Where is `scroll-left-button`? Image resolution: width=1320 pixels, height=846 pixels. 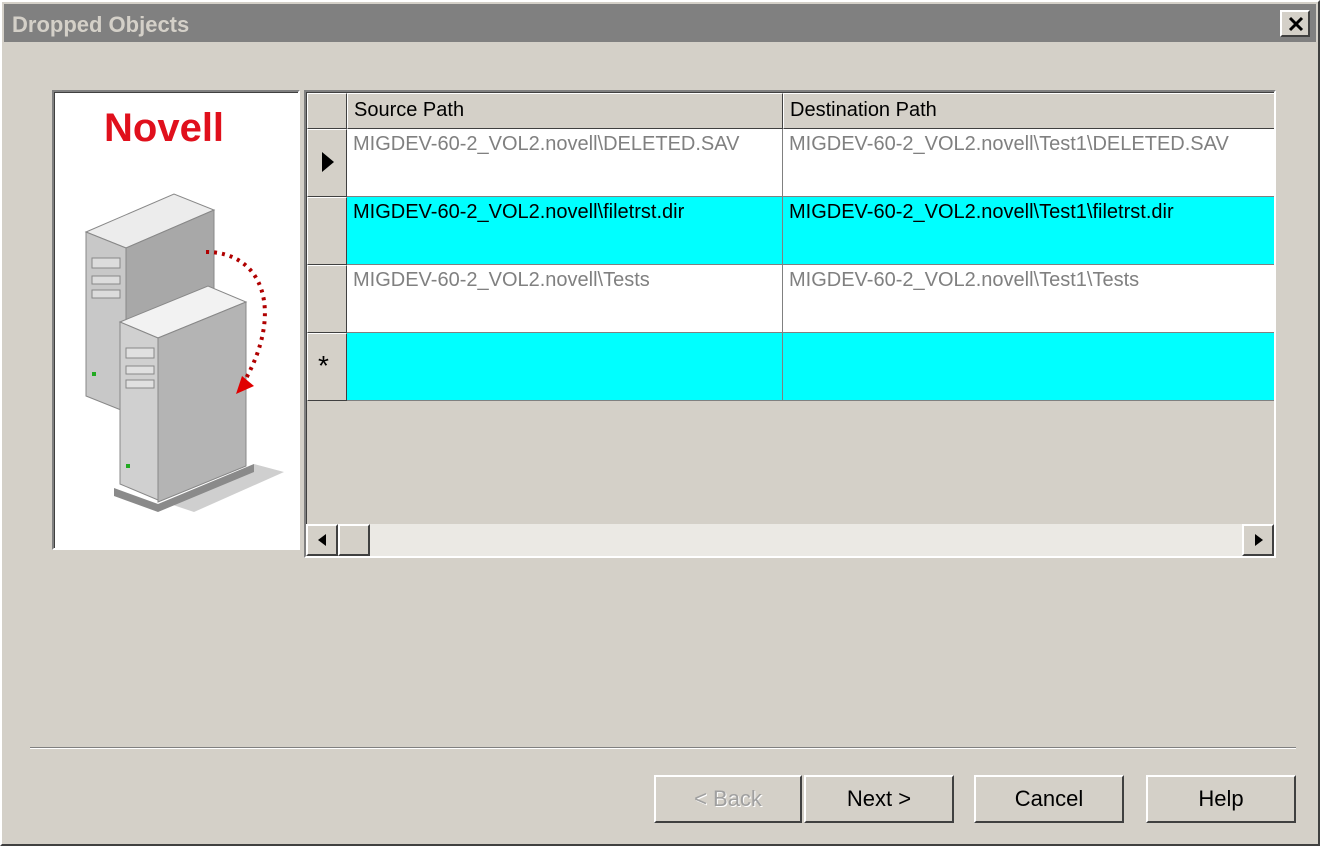 scroll-left-button is located at coordinates (322, 540).